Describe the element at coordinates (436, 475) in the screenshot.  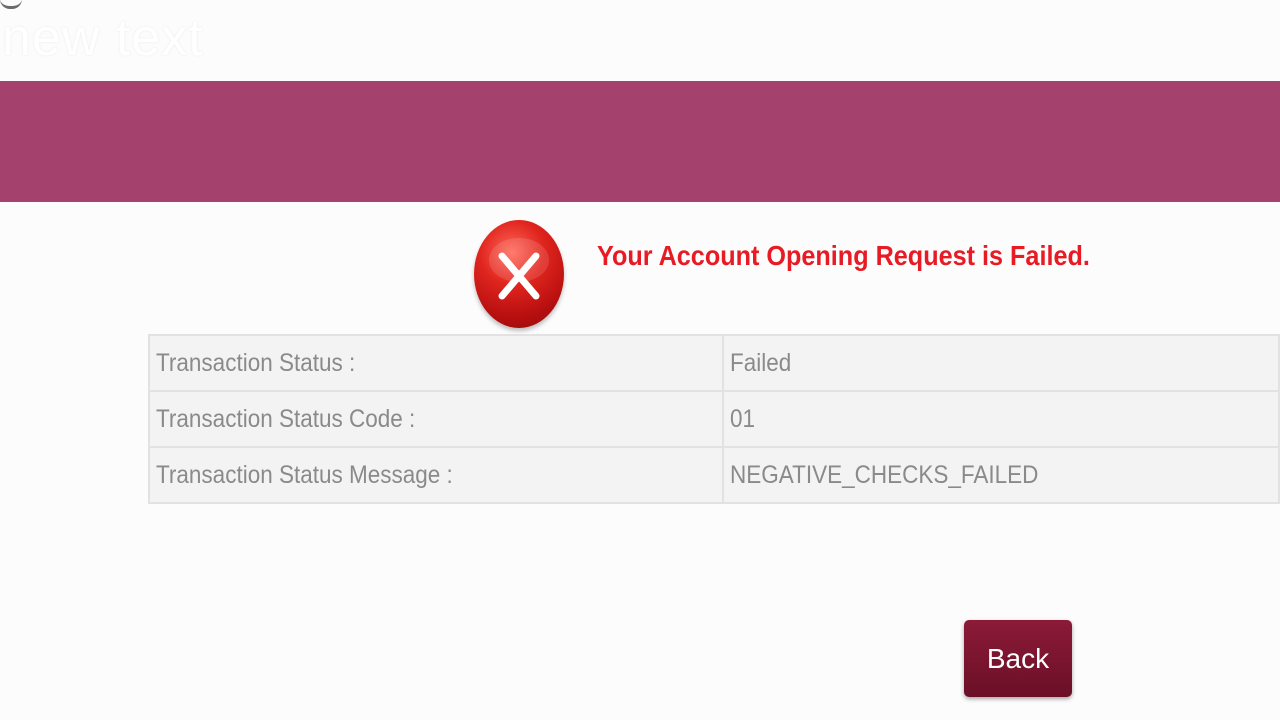
I see `transaction-status-message-label: Transaction Status Message :` at that location.